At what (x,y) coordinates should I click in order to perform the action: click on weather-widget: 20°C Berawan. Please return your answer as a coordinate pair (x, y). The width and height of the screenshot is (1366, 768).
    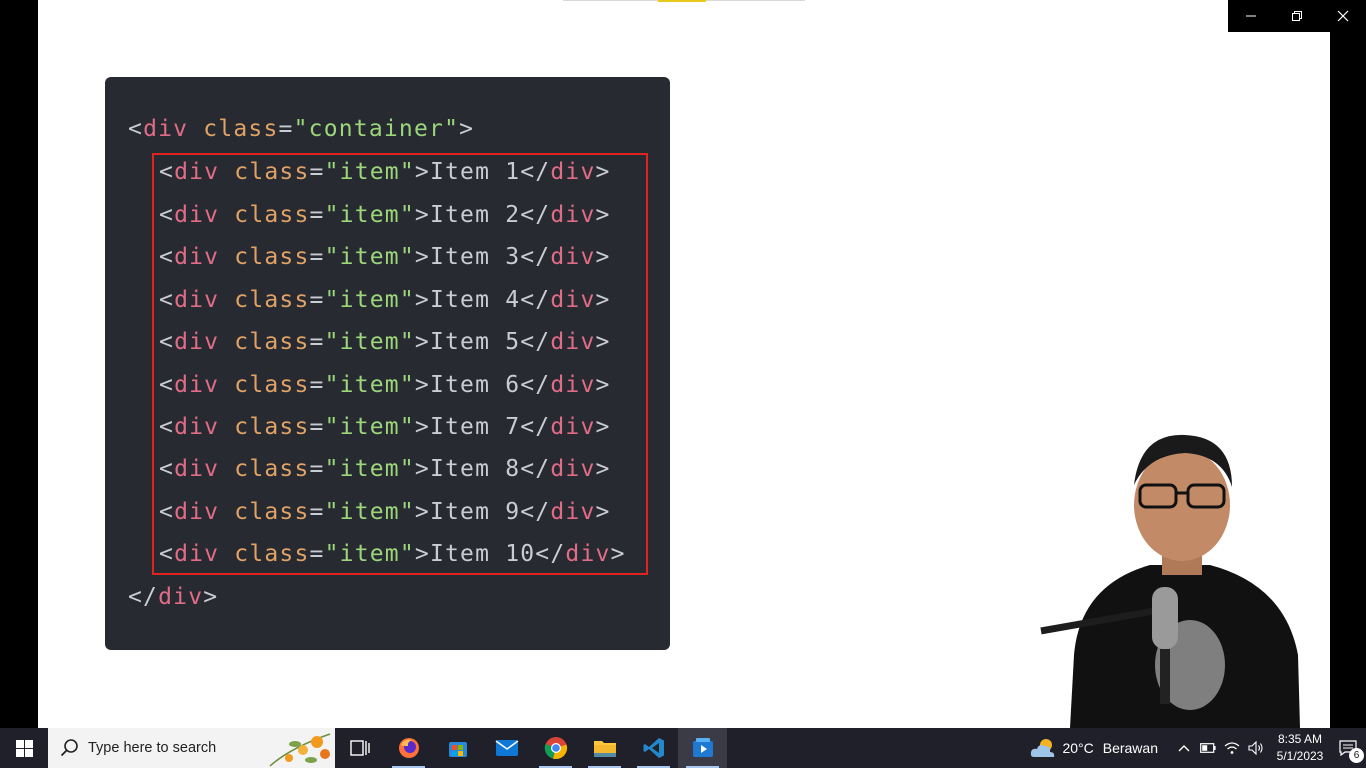
    Looking at the image, I should click on (1094, 748).